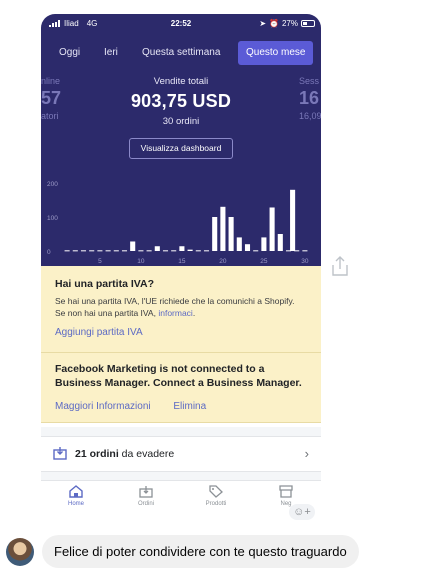 This screenshot has width=437, height=573. Describe the element at coordinates (181, 148) in the screenshot. I see `view-dashboard-button: Visualizza dashboard` at that location.